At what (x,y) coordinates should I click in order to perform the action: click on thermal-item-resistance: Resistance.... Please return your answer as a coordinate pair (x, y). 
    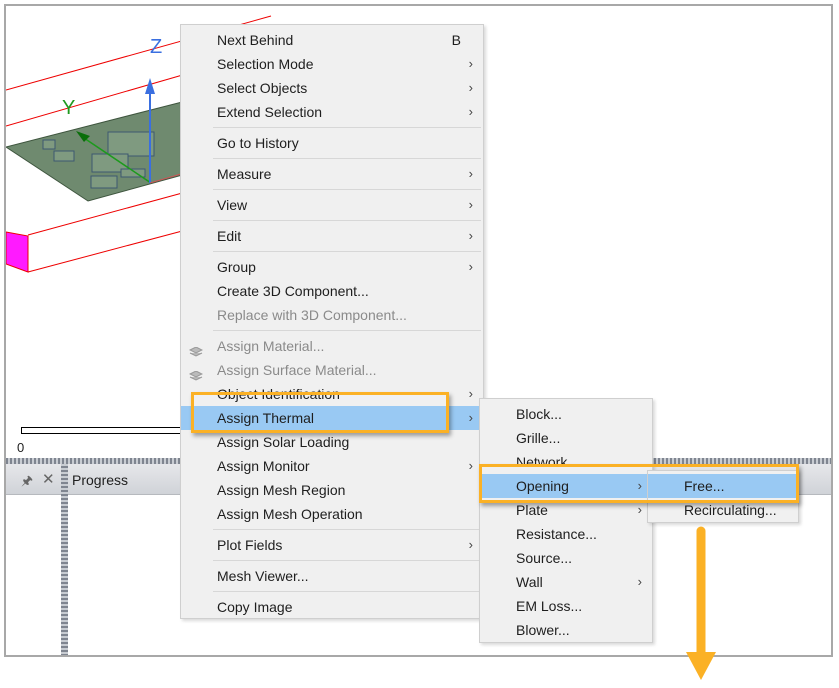
    Looking at the image, I should click on (566, 534).